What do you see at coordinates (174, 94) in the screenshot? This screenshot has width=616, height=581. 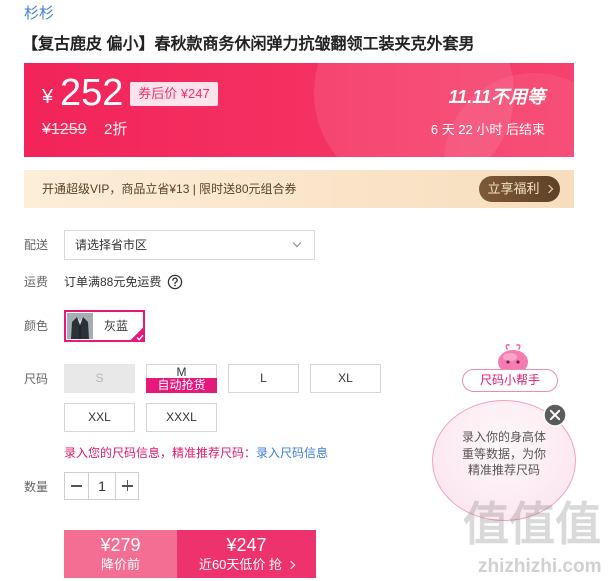 I see `coupon-price-tag: 券后价 ¥247` at bounding box center [174, 94].